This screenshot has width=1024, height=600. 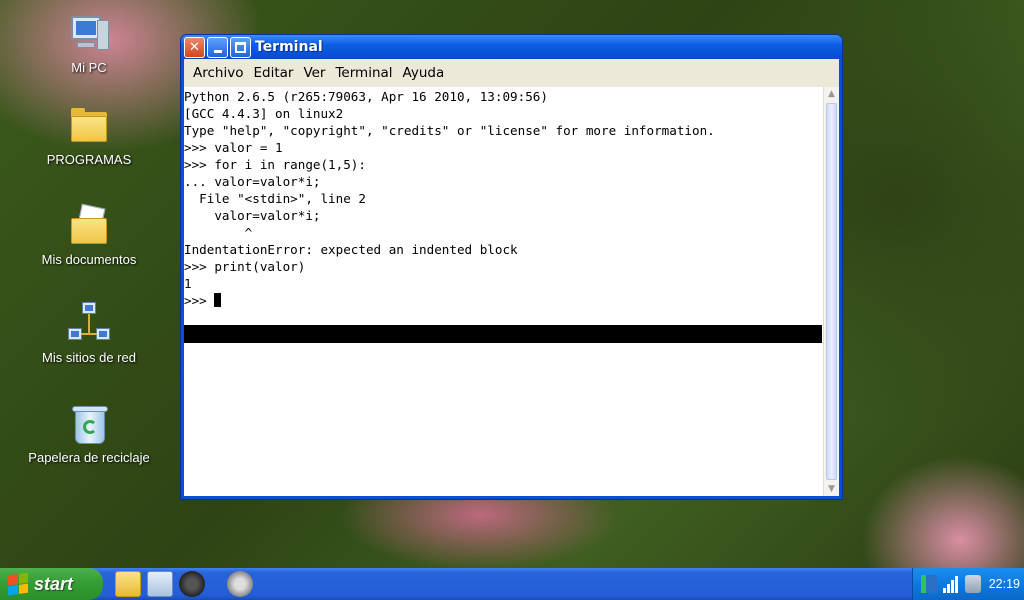 I want to click on close-button: ✕, so click(x=194, y=47).